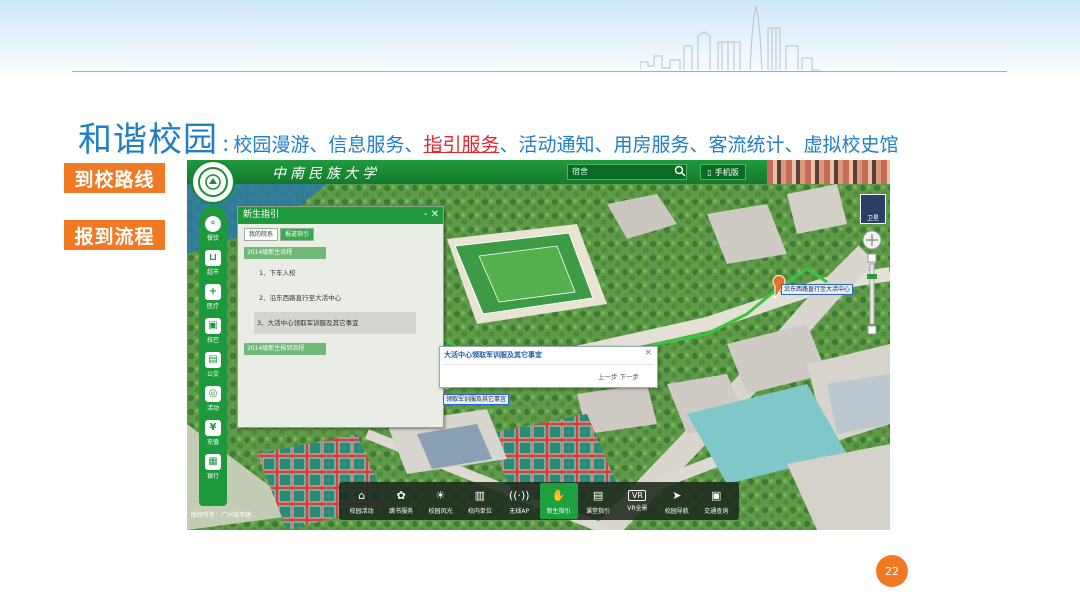  What do you see at coordinates (709, 172) in the screenshot?
I see `phone-icon: ▯` at bounding box center [709, 172].